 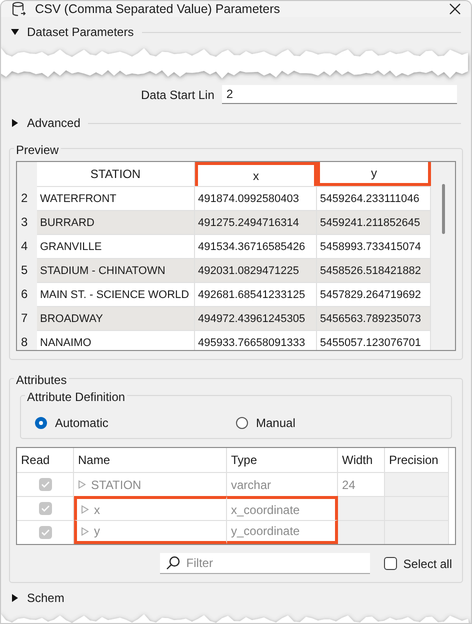 What do you see at coordinates (276, 423) in the screenshot?
I see `radio-label: Manual` at bounding box center [276, 423].